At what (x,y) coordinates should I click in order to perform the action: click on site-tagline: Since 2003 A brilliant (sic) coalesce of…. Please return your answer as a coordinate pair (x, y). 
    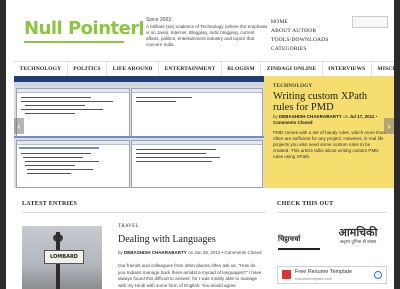
    Looking at the image, I should click on (207, 32).